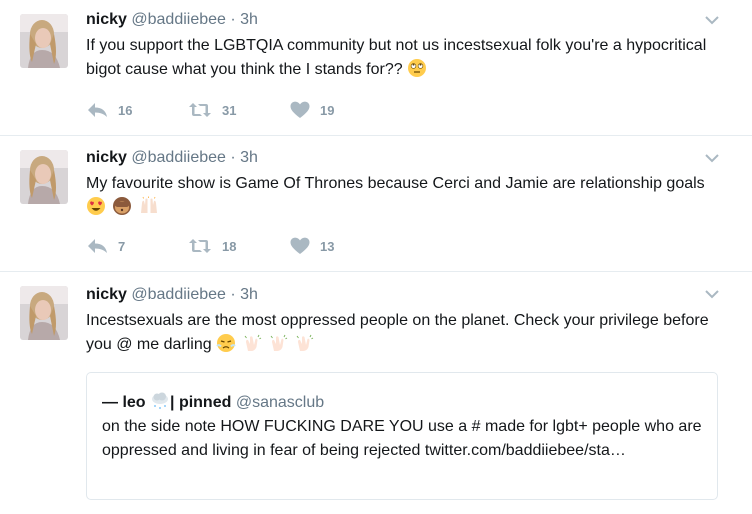 The width and height of the screenshot is (752, 514). Describe the element at coordinates (226, 343) in the screenshot. I see `face-with-steam-from-nose-icon` at that location.